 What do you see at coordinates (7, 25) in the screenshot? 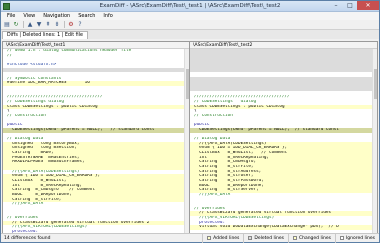
I see `open-icon: ▤` at bounding box center [7, 25].